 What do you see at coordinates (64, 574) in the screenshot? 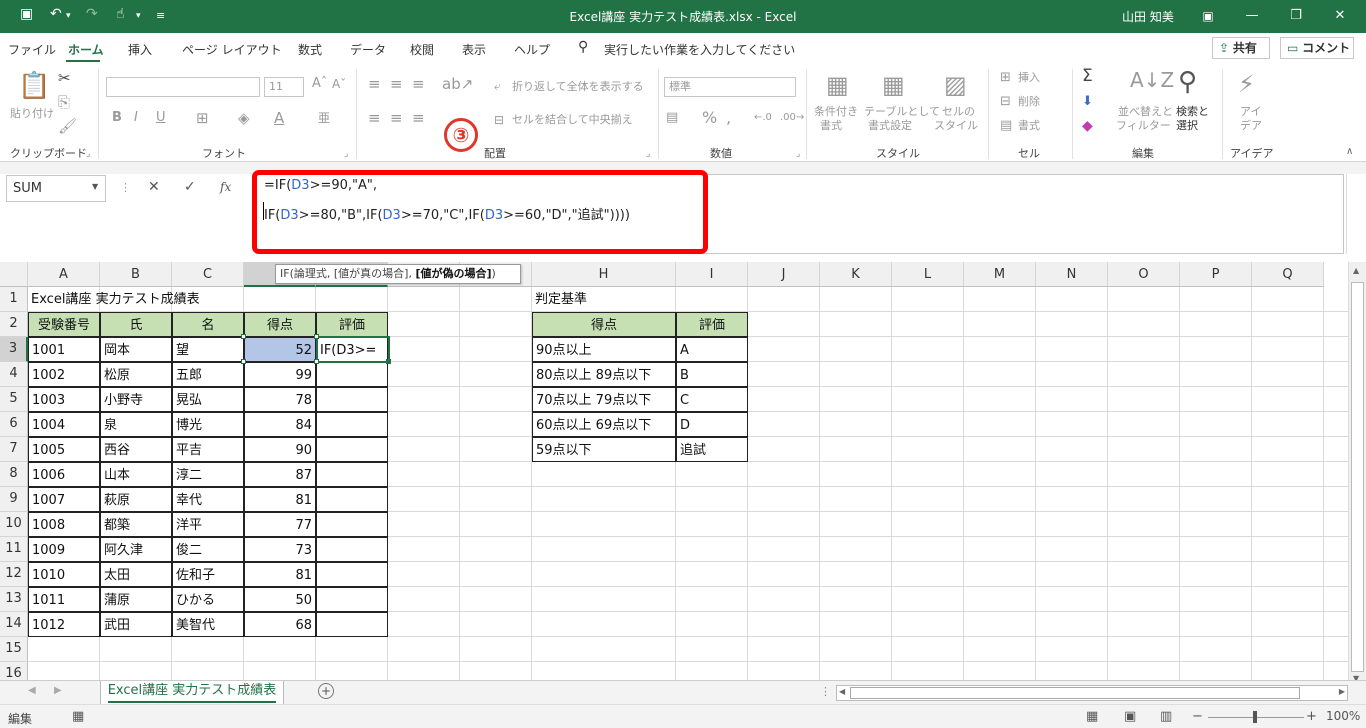
I see `table-cell: 1010` at bounding box center [64, 574].